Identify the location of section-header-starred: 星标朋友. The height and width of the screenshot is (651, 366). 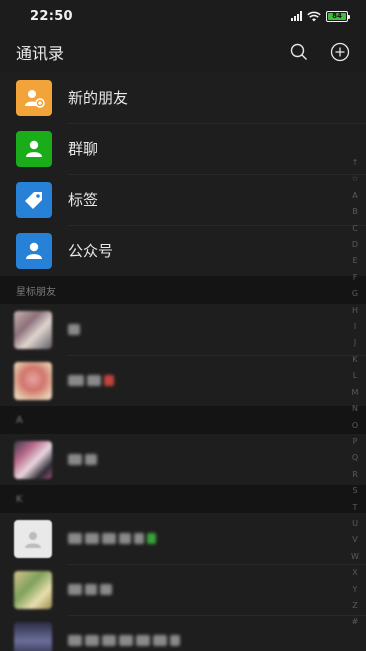
(183, 290).